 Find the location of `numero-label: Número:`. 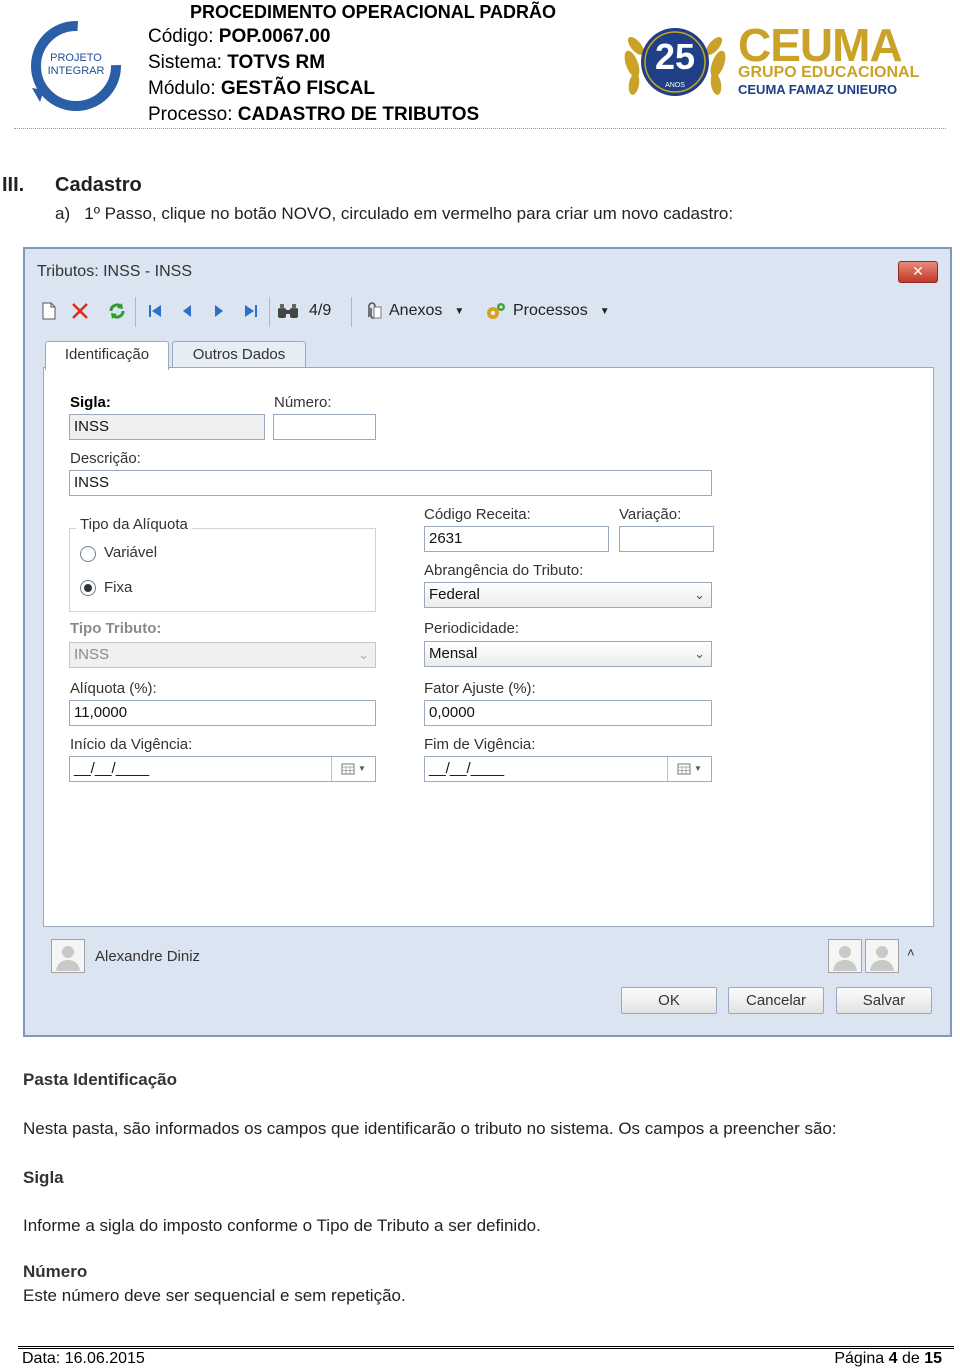

numero-label: Número: is located at coordinates (303, 402).